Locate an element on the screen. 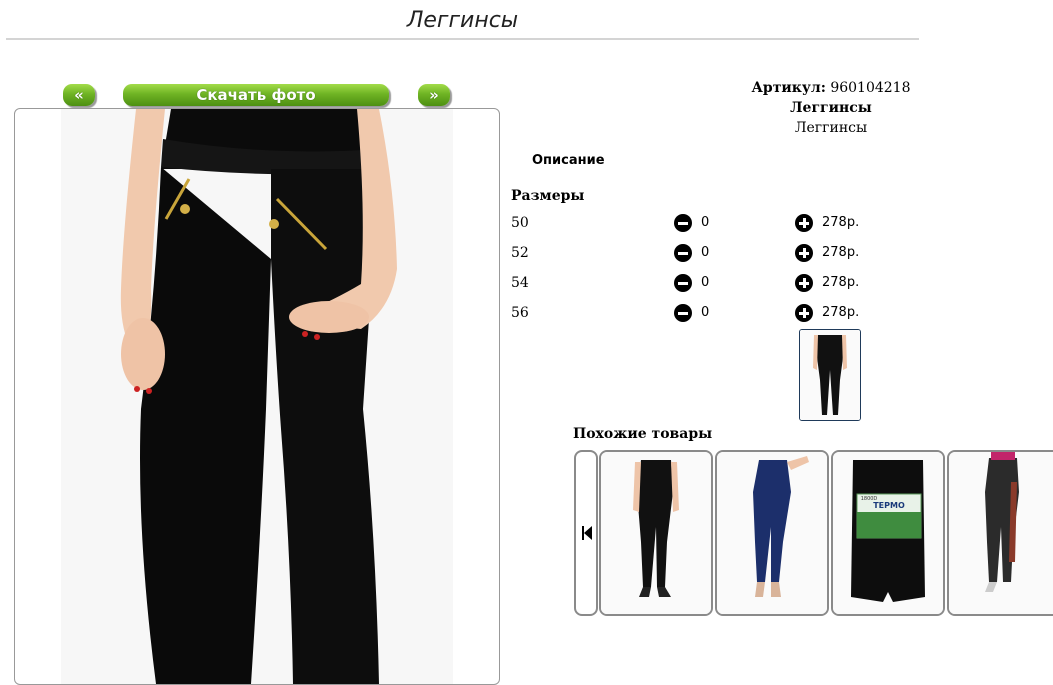 The width and height of the screenshot is (1053, 685). article-label: Артикул: is located at coordinates (788, 88).